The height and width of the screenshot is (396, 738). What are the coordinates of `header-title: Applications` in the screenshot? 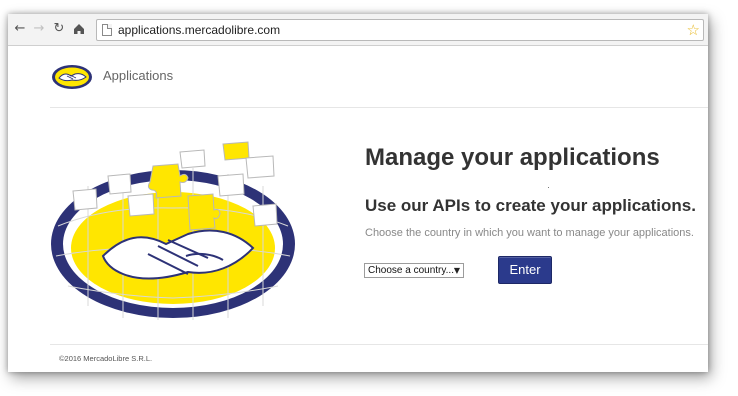 It's located at (138, 75).